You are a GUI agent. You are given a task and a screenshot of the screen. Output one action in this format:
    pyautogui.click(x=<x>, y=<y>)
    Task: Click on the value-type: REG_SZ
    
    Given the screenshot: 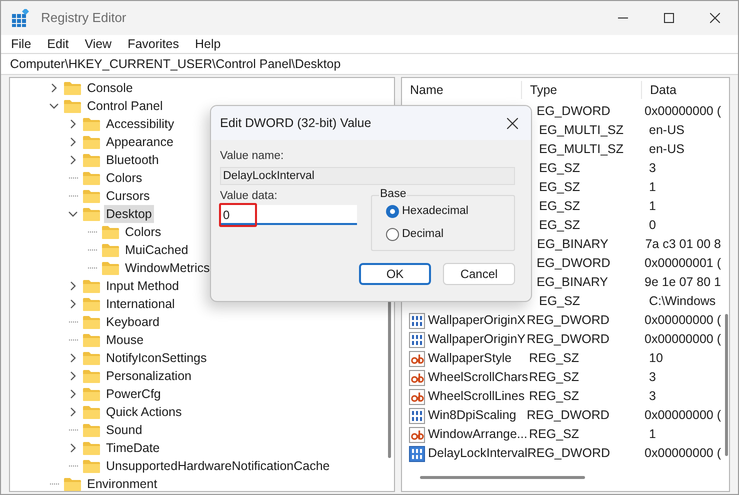 What is the action you would take?
    pyautogui.click(x=554, y=434)
    